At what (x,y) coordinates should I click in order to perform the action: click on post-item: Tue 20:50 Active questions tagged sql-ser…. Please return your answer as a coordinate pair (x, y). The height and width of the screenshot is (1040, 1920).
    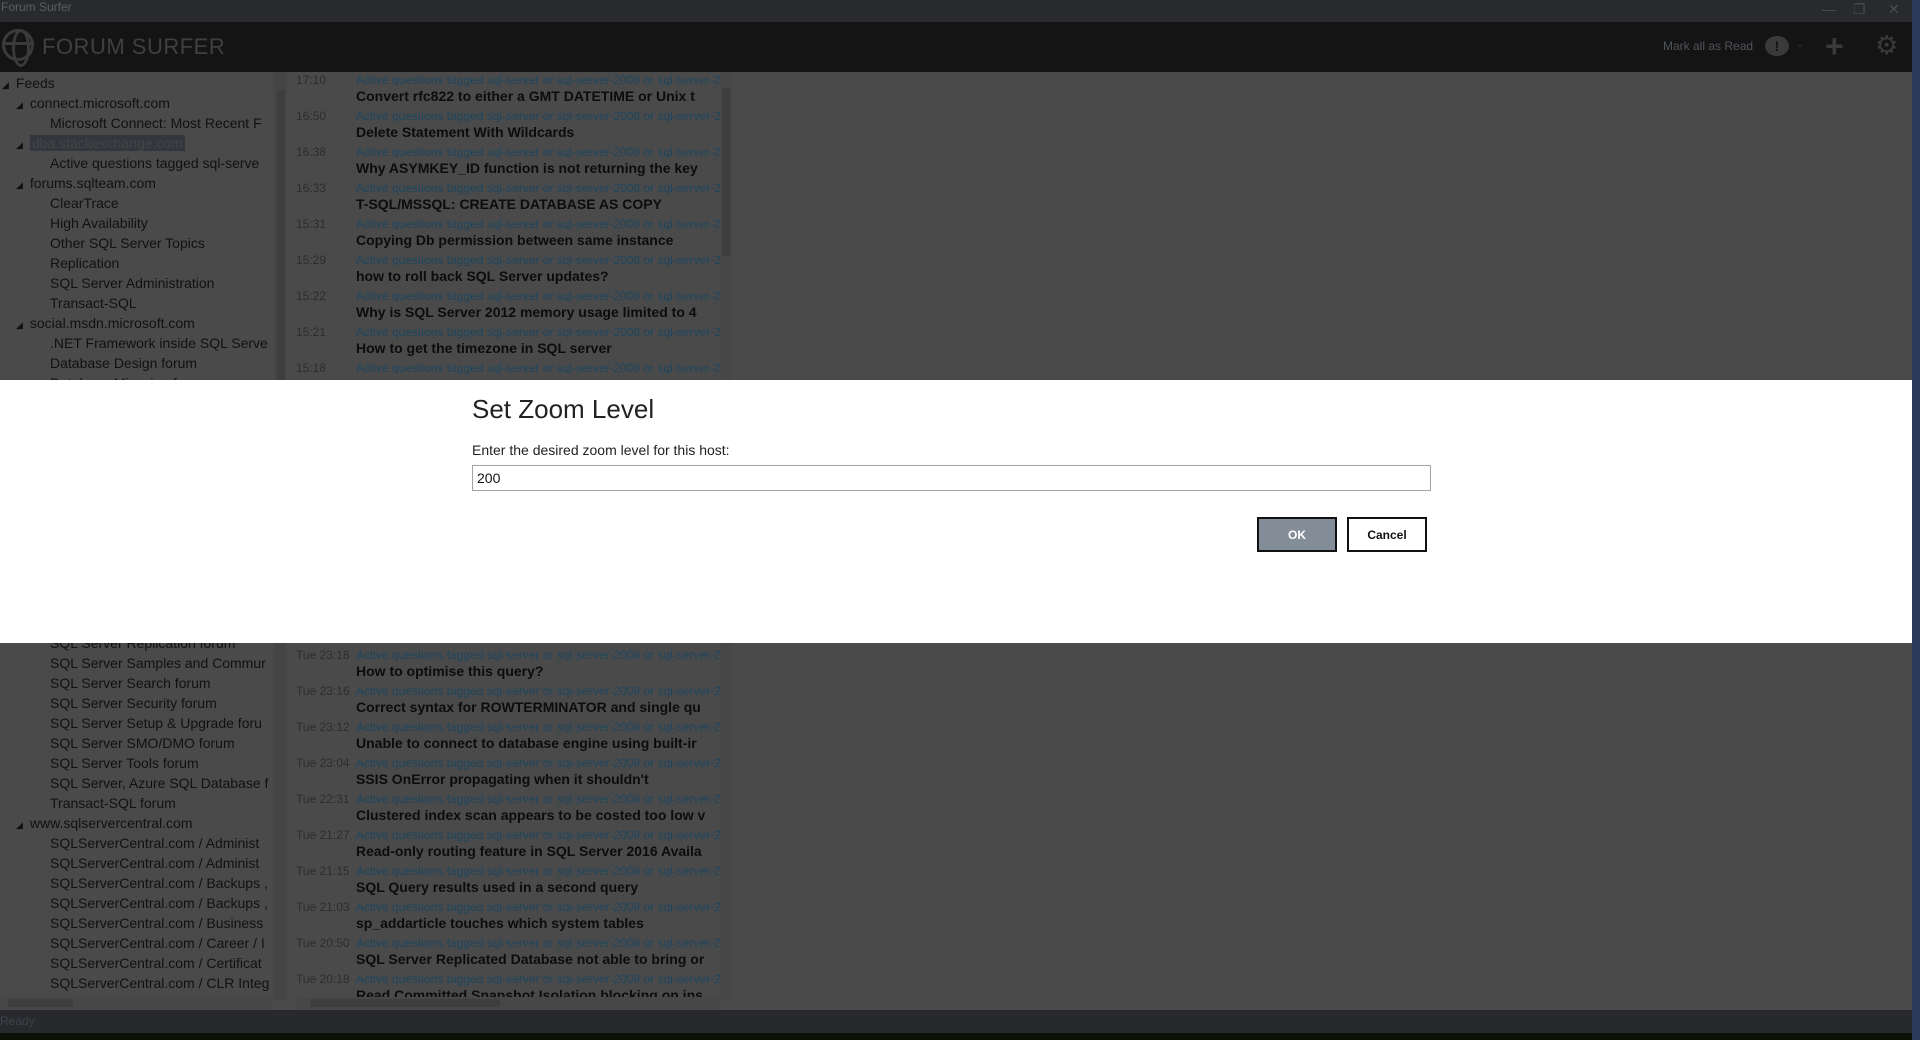
    Looking at the image, I should click on (505, 954).